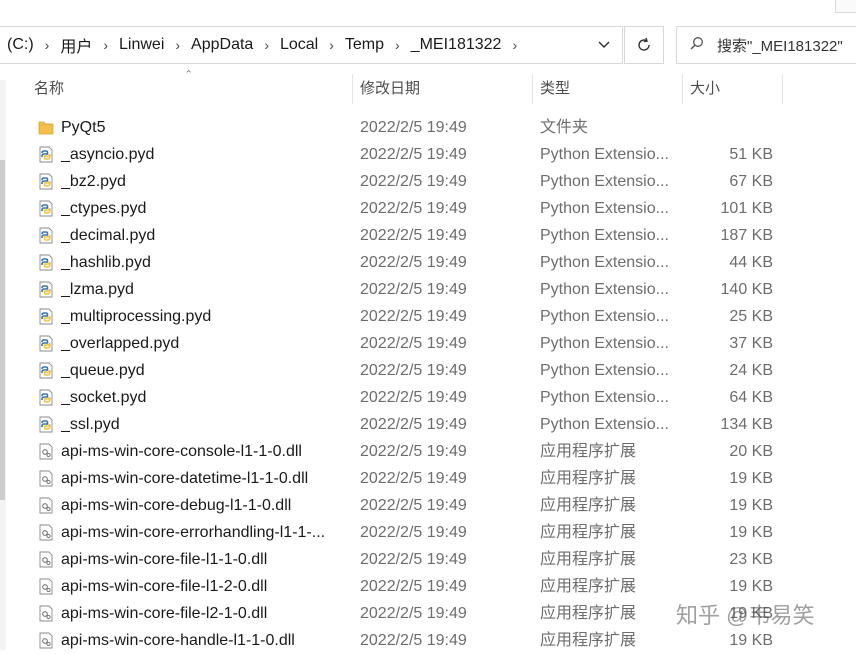 The width and height of the screenshot is (856, 654). Describe the element at coordinates (746, 235) in the screenshot. I see `file-size: 187 KB` at that location.